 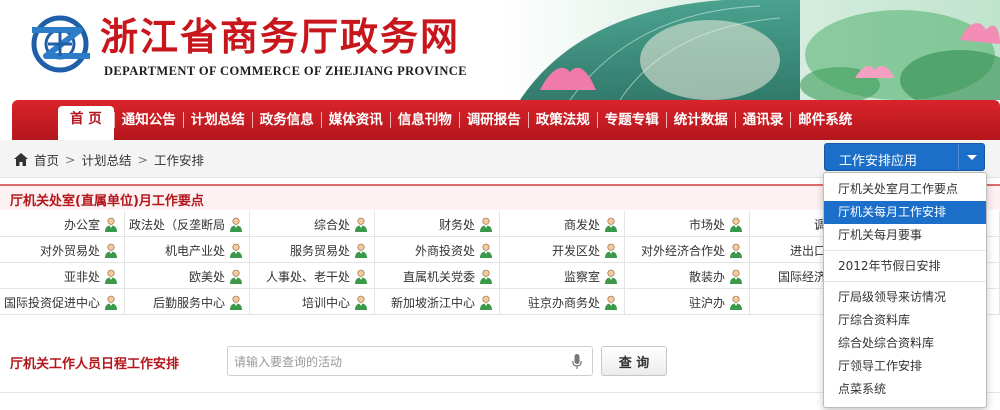 What do you see at coordinates (331, 224) in the screenshot?
I see `department-name: 综合处` at bounding box center [331, 224].